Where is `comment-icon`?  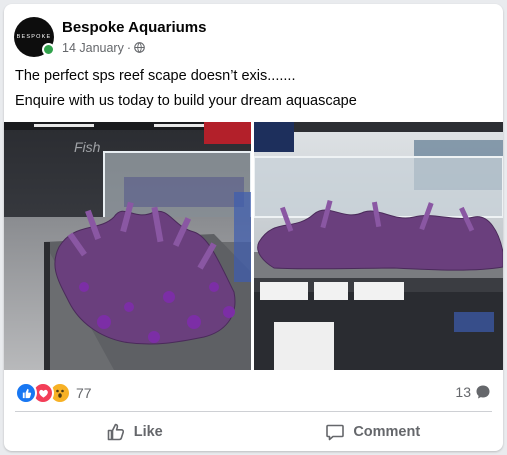
comment-icon is located at coordinates (335, 432).